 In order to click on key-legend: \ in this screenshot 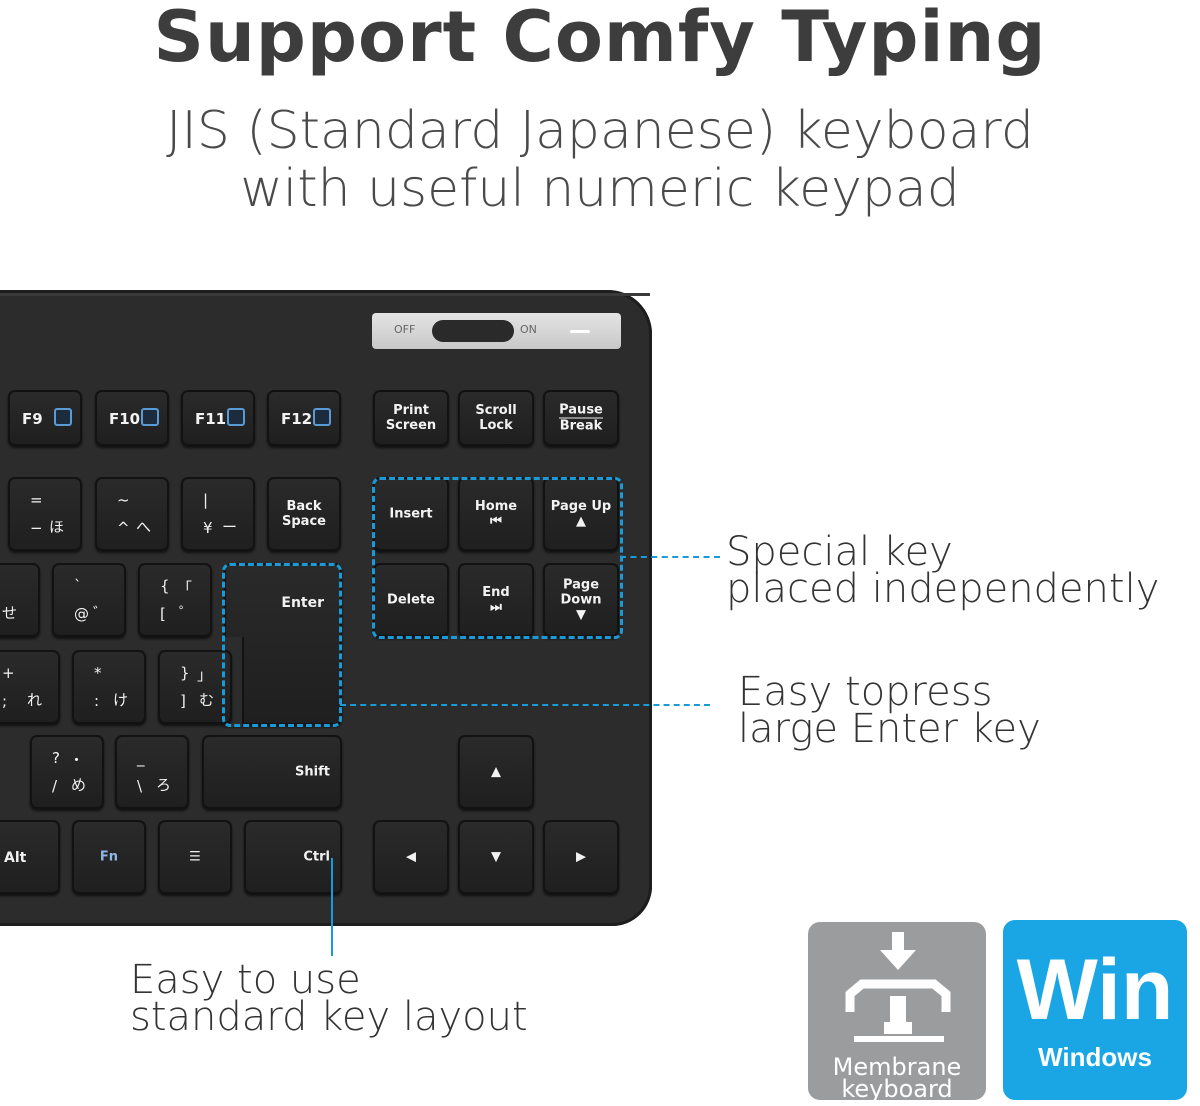, I will do `click(140, 786)`.